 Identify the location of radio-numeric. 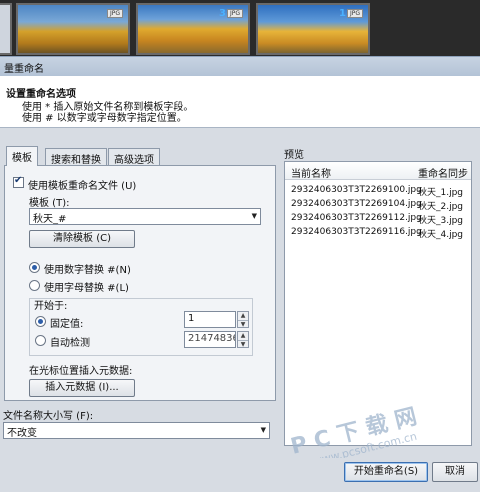
(34, 267).